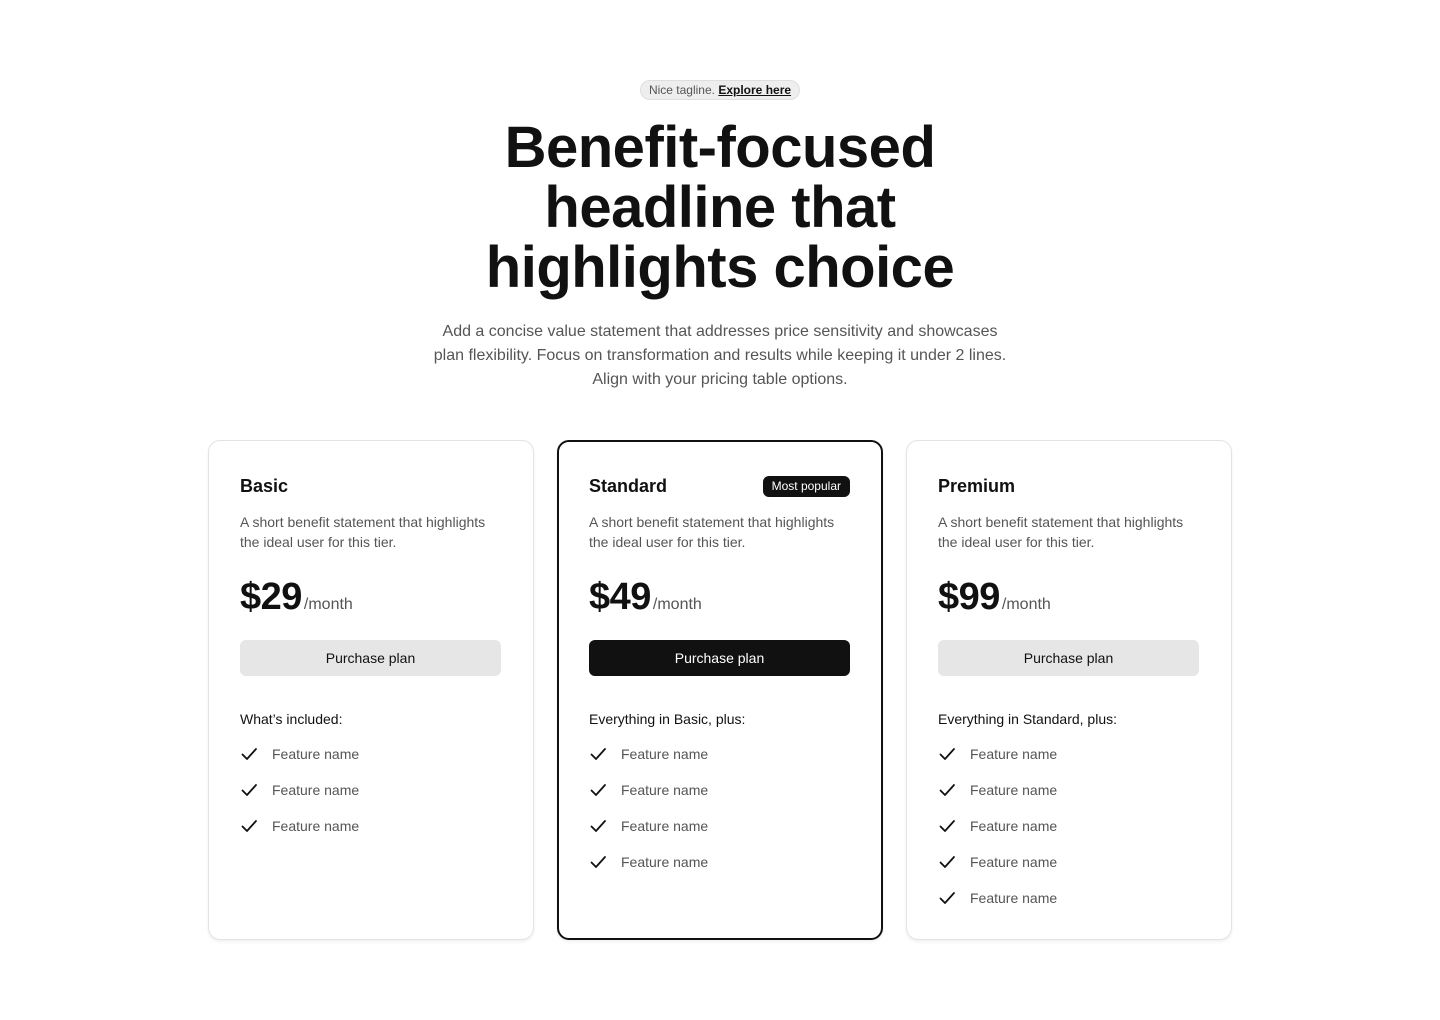  Describe the element at coordinates (628, 486) in the screenshot. I see `tier-name: Standard` at that location.